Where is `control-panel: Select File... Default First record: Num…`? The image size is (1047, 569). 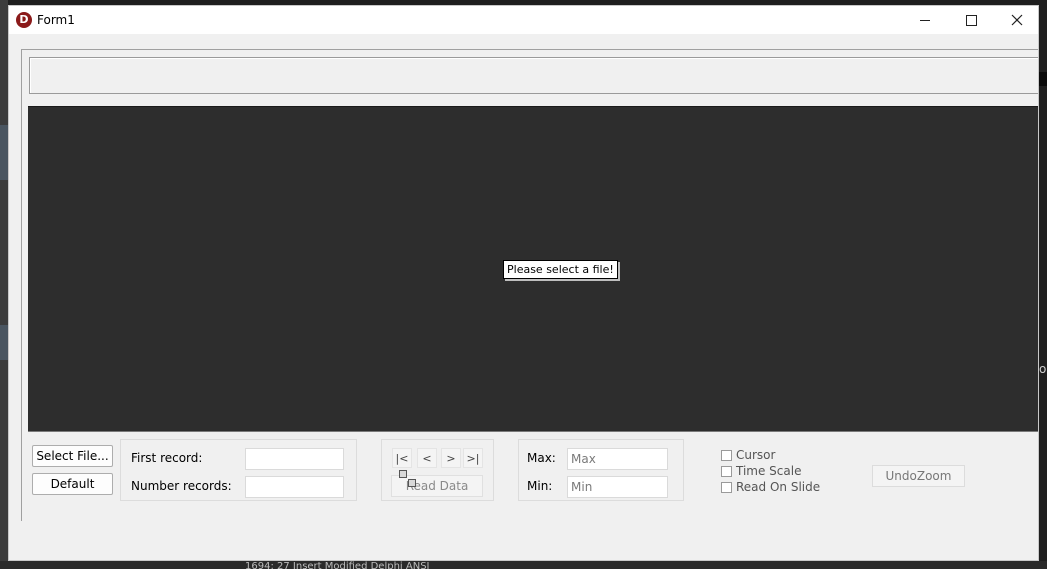 control-panel: Select File... Default First record: Num… is located at coordinates (533, 474).